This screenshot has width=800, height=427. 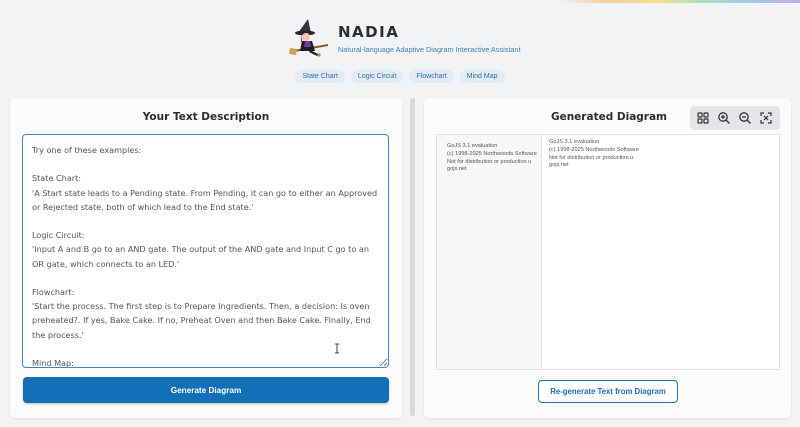 I want to click on zoom-in-icon, so click(x=724, y=118).